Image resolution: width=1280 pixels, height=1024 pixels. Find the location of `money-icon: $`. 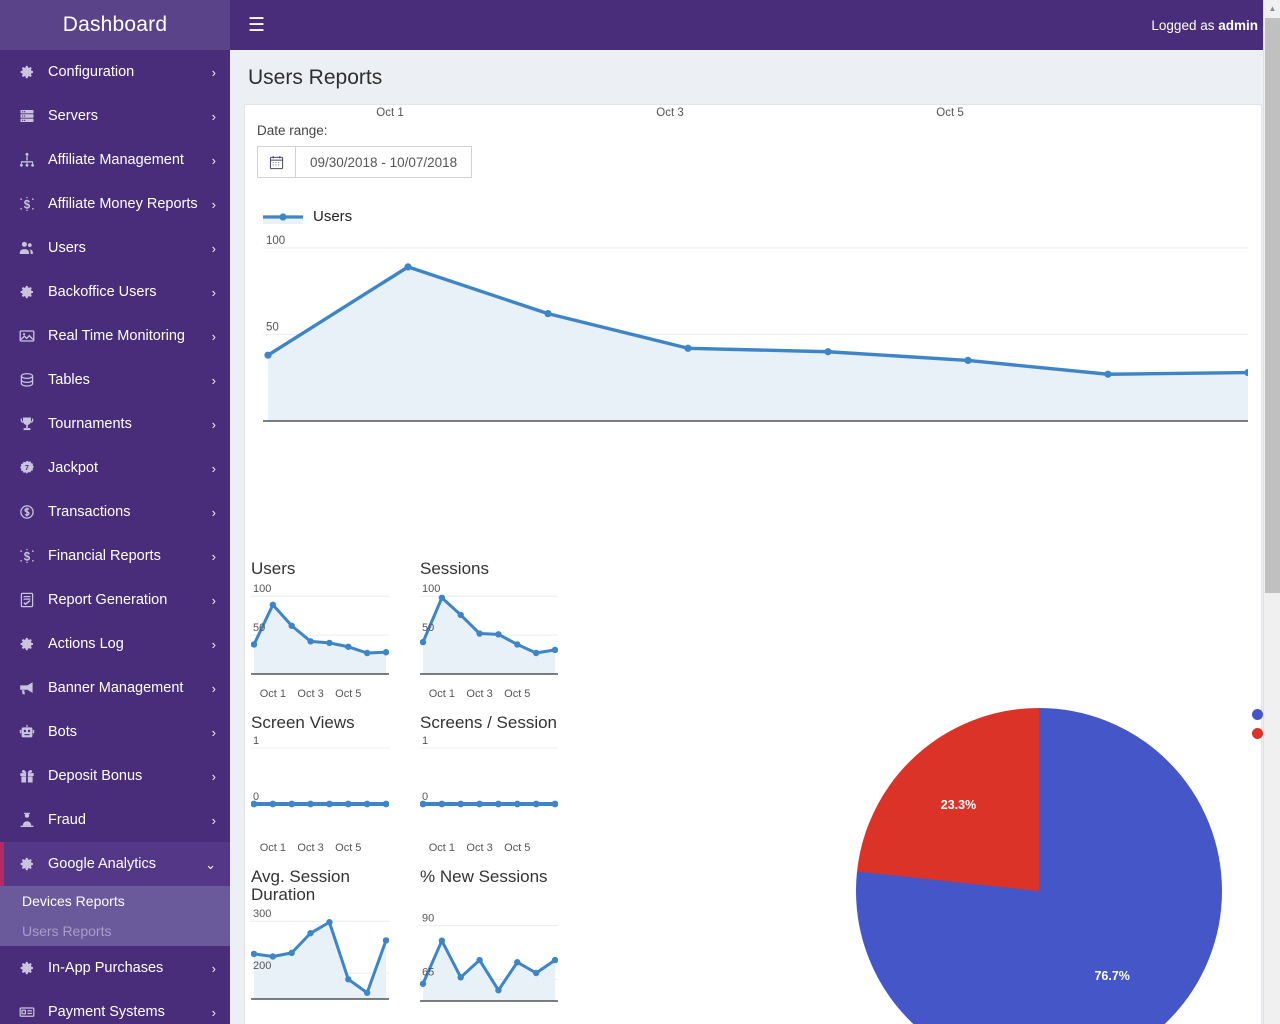

money-icon: $ is located at coordinates (27, 204).